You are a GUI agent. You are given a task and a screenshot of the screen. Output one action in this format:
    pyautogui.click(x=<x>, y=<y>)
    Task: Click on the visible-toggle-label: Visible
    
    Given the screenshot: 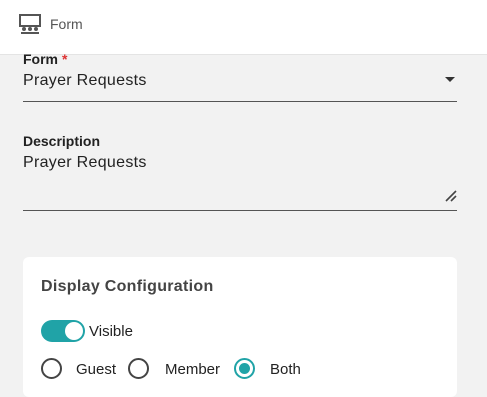 What is the action you would take?
    pyautogui.click(x=111, y=331)
    